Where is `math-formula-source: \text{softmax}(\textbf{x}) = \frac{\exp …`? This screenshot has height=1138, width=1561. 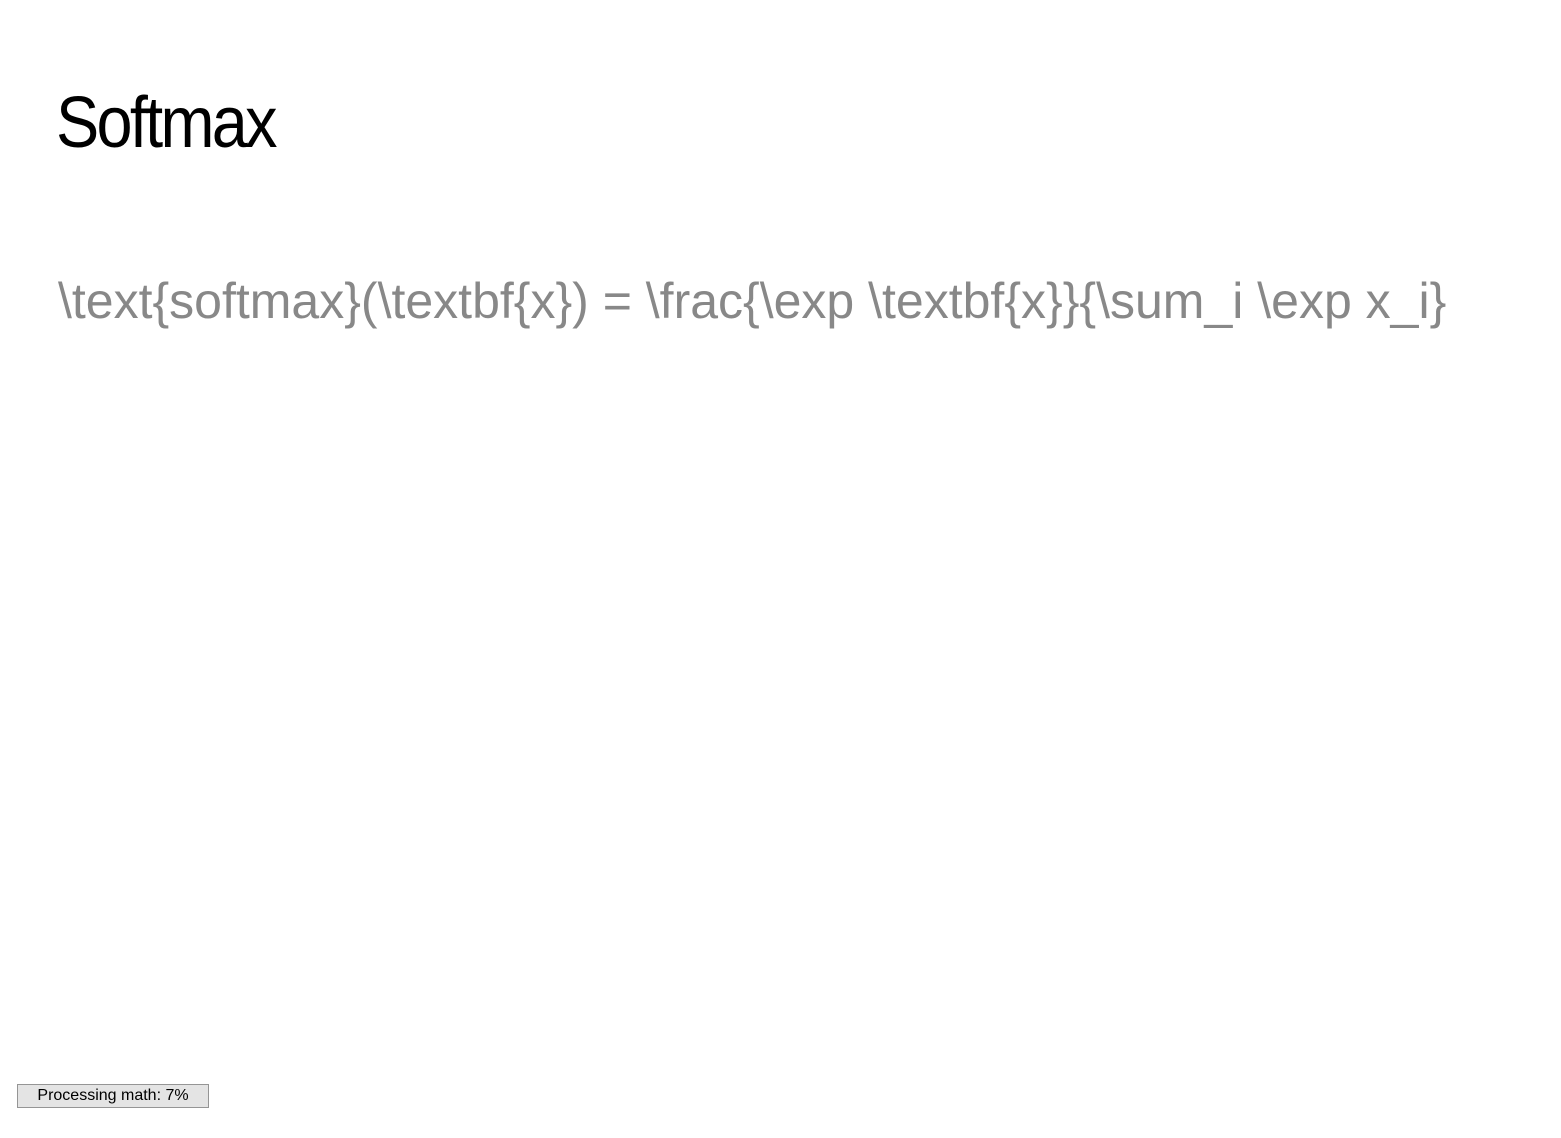
math-formula-source: \text{softmax}(\textbf{x}) = \frac{\exp … is located at coordinates (752, 301).